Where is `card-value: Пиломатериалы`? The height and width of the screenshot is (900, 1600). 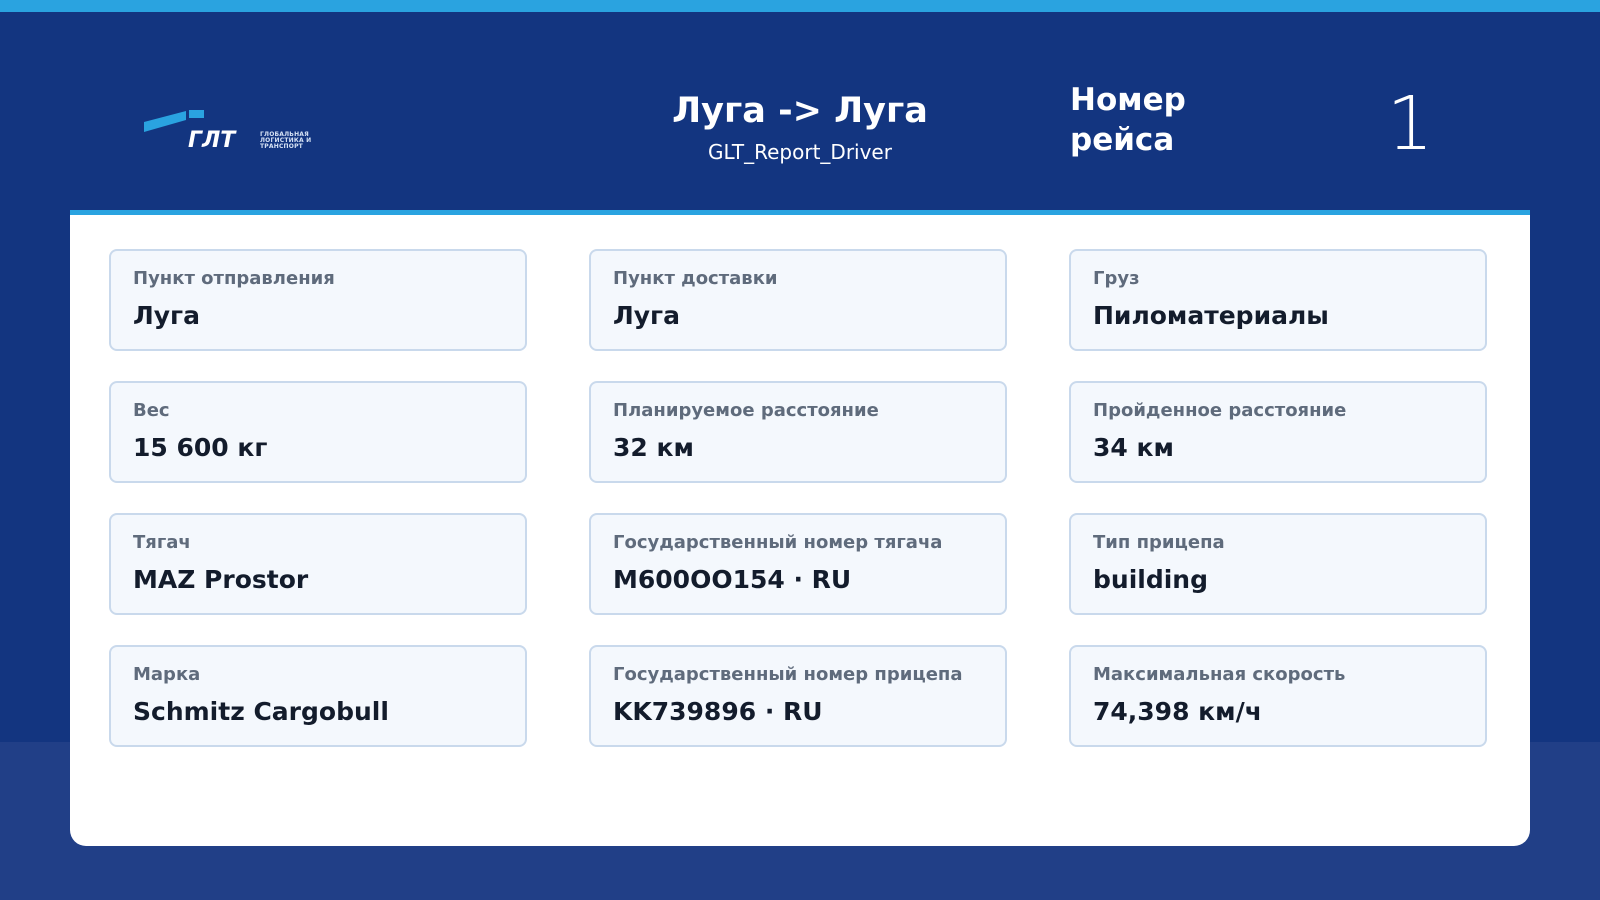
card-value: Пиломатериалы is located at coordinates (1211, 315).